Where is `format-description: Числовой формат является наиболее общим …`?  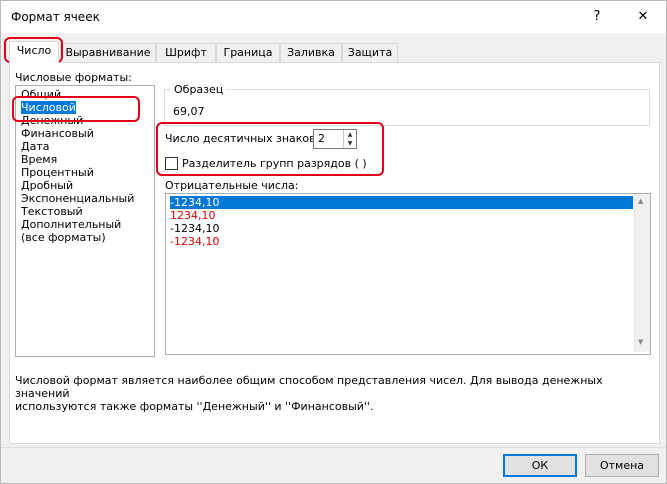 format-description: Числовой формат является наиболее общим … is located at coordinates (330, 393).